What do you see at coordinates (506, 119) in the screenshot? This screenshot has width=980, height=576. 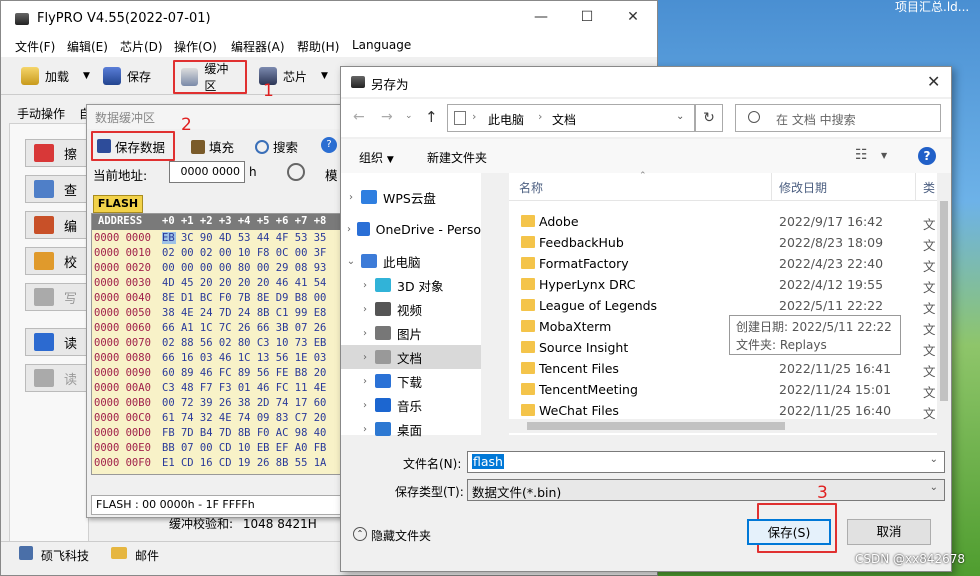 I see `breadcrumb-this-pc: 此电脑` at bounding box center [506, 119].